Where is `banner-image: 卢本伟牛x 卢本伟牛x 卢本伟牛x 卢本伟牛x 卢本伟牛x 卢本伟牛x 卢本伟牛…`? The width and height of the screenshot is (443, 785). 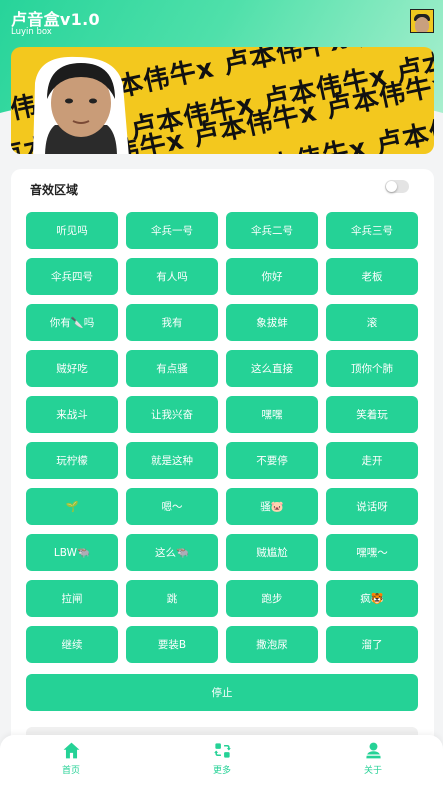 banner-image: 卢本伟牛x 卢本伟牛x 卢本伟牛x 卢本伟牛x 卢本伟牛x 卢本伟牛x 卢本伟牛… is located at coordinates (222, 100).